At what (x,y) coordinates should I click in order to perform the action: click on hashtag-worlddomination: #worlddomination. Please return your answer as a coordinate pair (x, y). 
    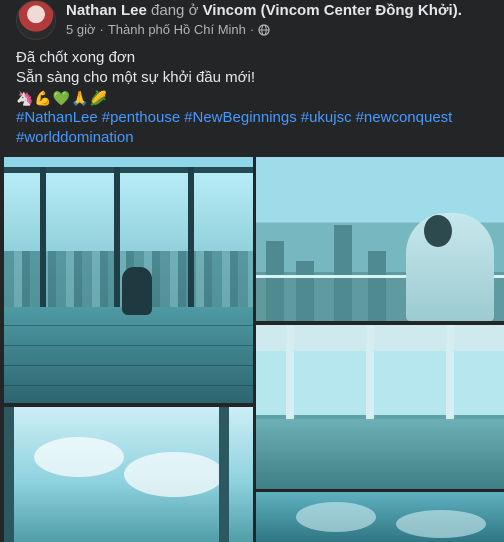
    Looking at the image, I should click on (75, 137).